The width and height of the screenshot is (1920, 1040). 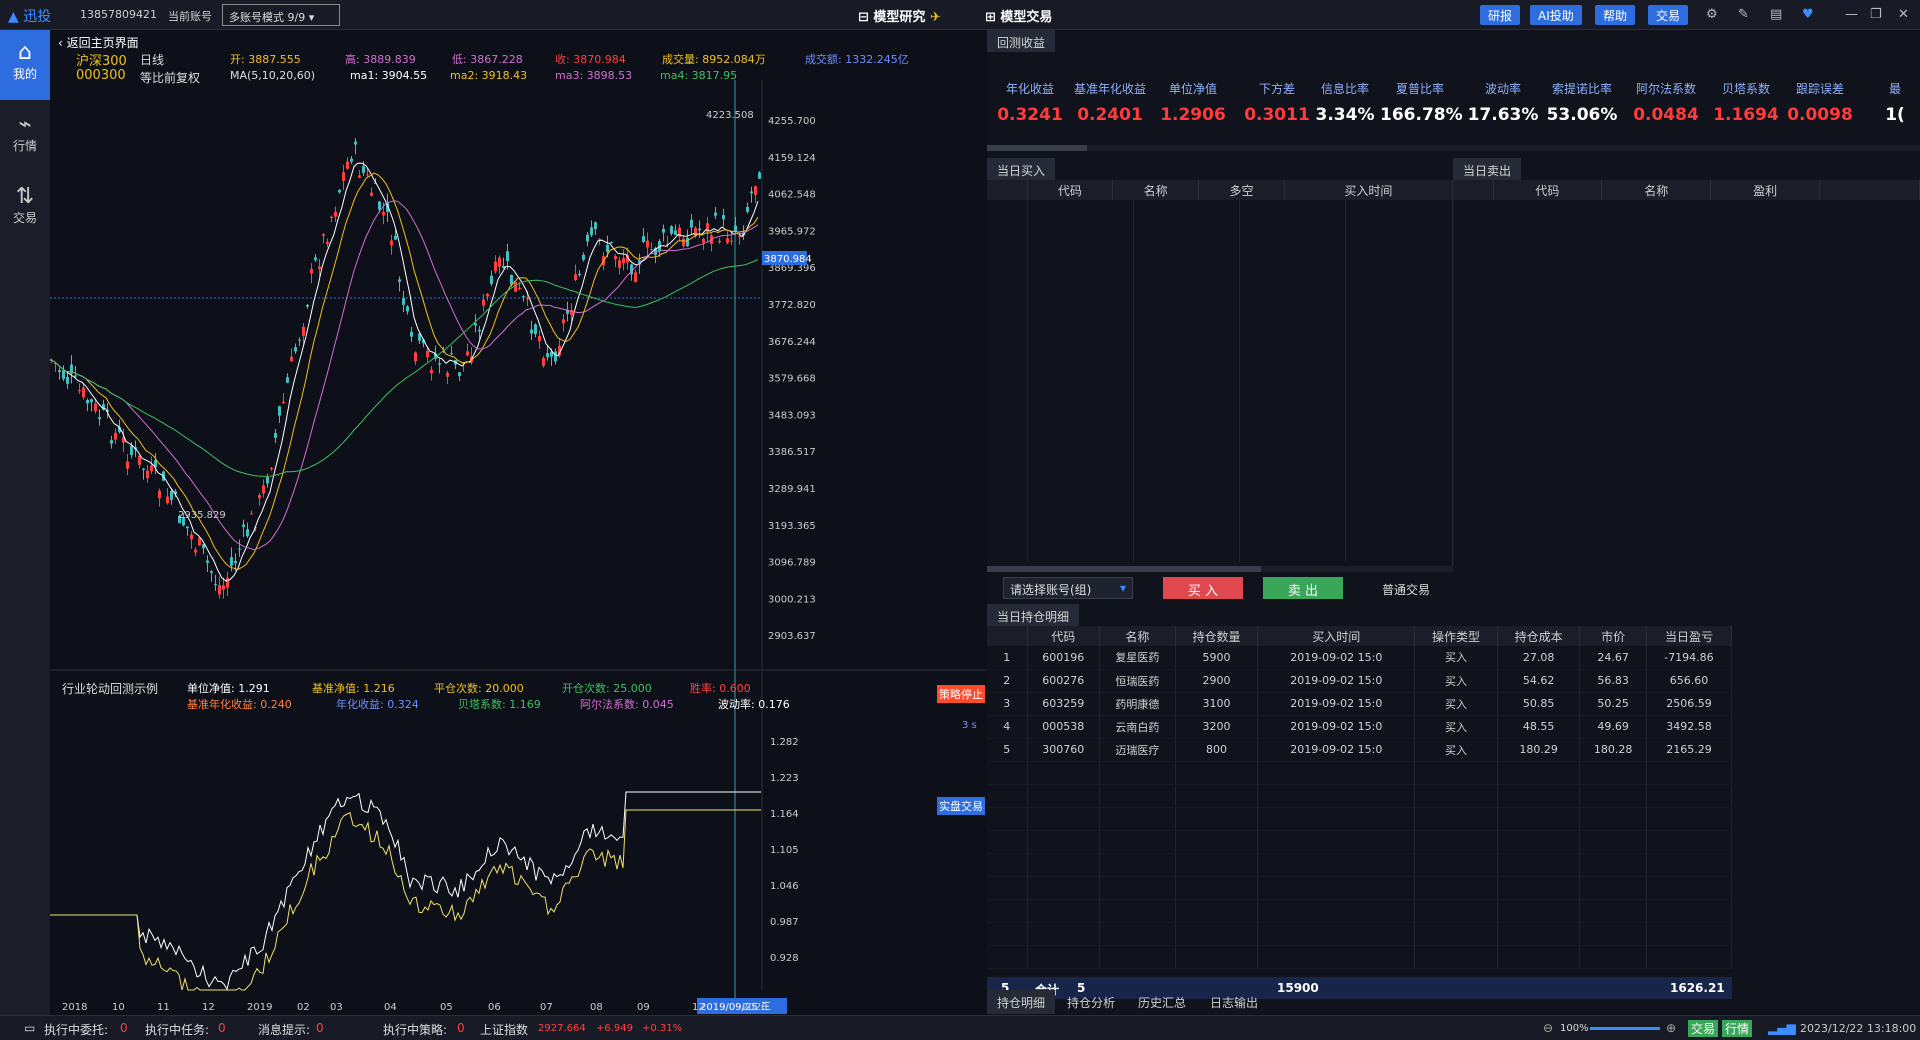 What do you see at coordinates (101, 61) in the screenshot?
I see `index-name: 沪深300` at bounding box center [101, 61].